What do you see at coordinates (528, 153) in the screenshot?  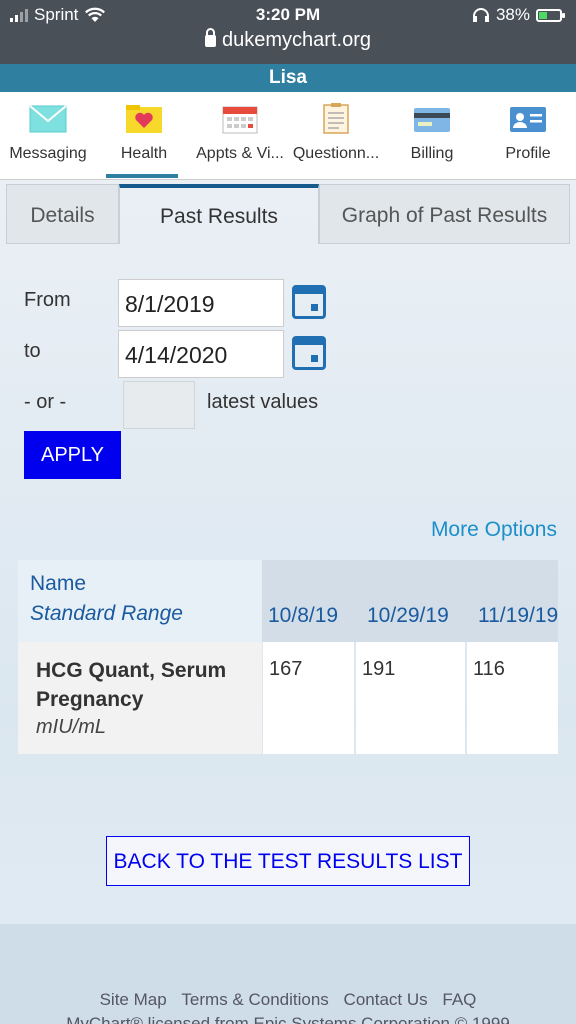 I see `nav-label: Profile` at bounding box center [528, 153].